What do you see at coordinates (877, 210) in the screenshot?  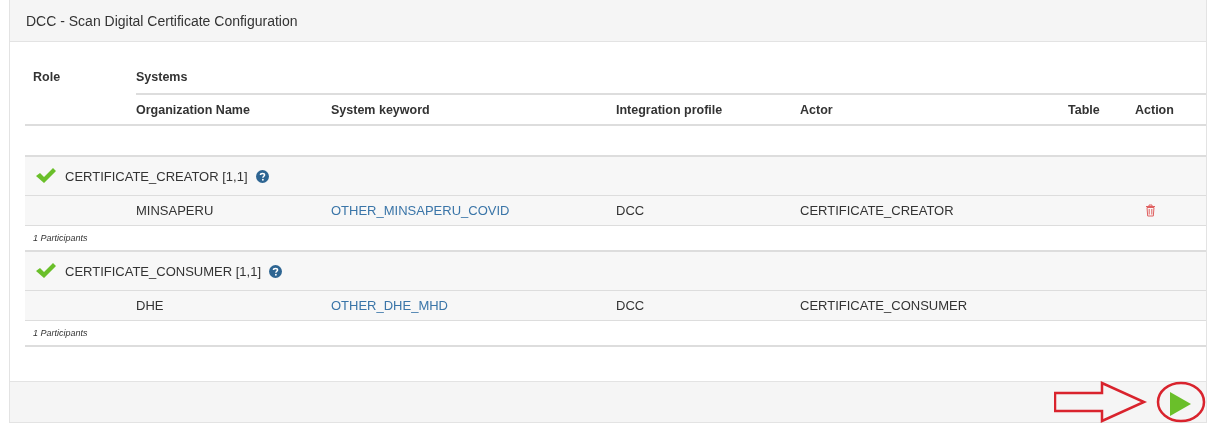 I see `table-cell-text: CERTIFICATE_CREATOR` at bounding box center [877, 210].